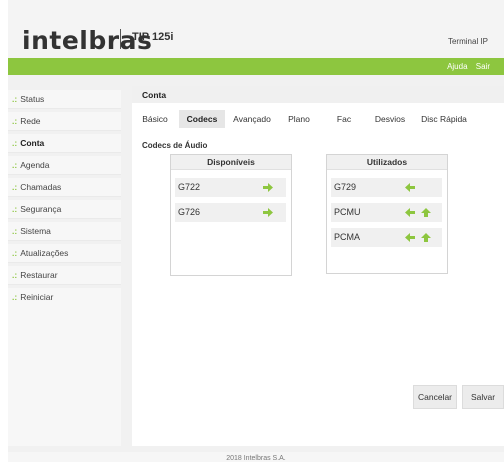  What do you see at coordinates (41, 209) in the screenshot?
I see `sidebar-item-label: Segurança` at bounding box center [41, 209].